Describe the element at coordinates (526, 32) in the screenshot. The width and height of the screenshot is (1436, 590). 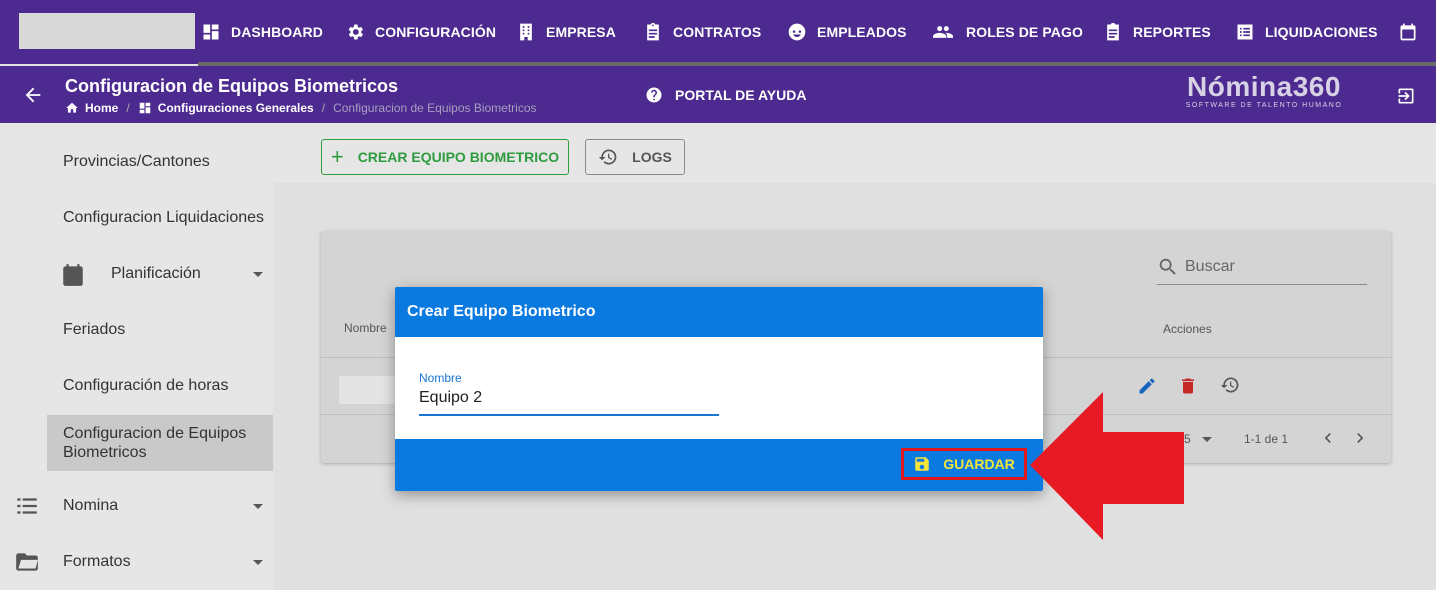
I see `building-icon` at that location.